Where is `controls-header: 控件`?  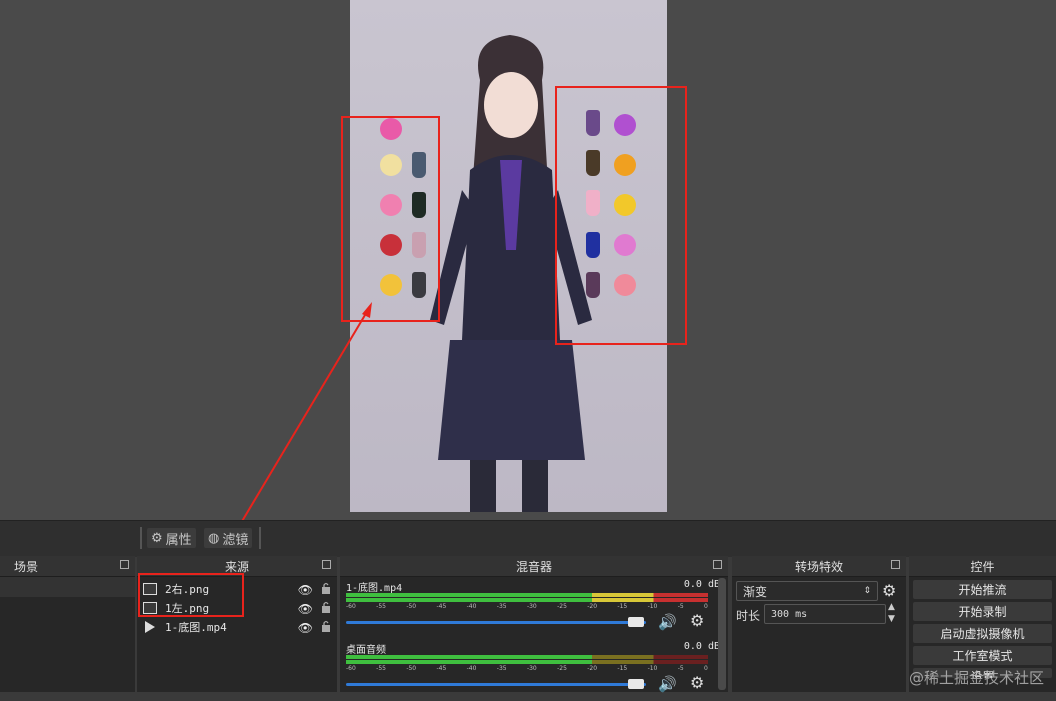 controls-header: 控件 is located at coordinates (982, 566).